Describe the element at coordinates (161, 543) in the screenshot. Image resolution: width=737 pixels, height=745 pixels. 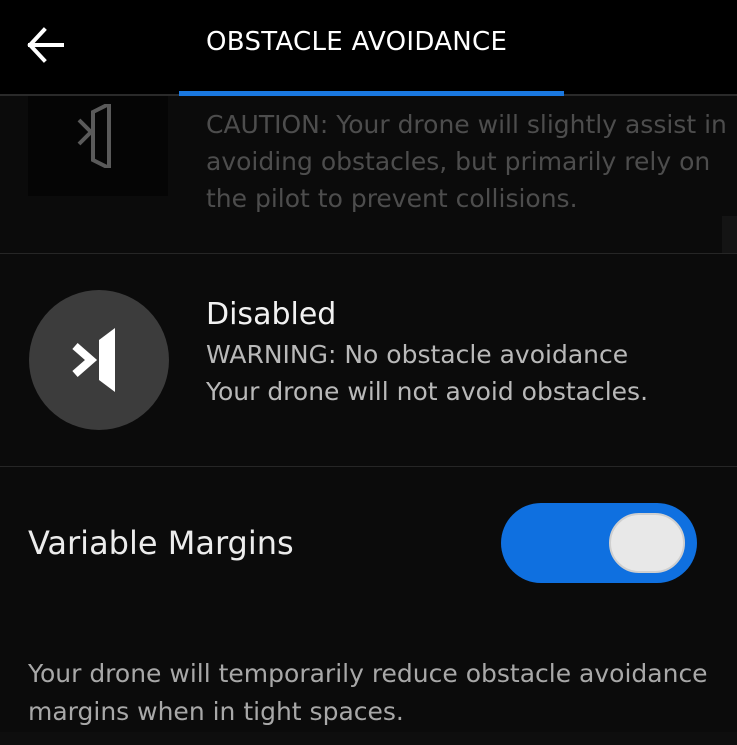
I see `variable-margins-label: Variable Margins` at that location.